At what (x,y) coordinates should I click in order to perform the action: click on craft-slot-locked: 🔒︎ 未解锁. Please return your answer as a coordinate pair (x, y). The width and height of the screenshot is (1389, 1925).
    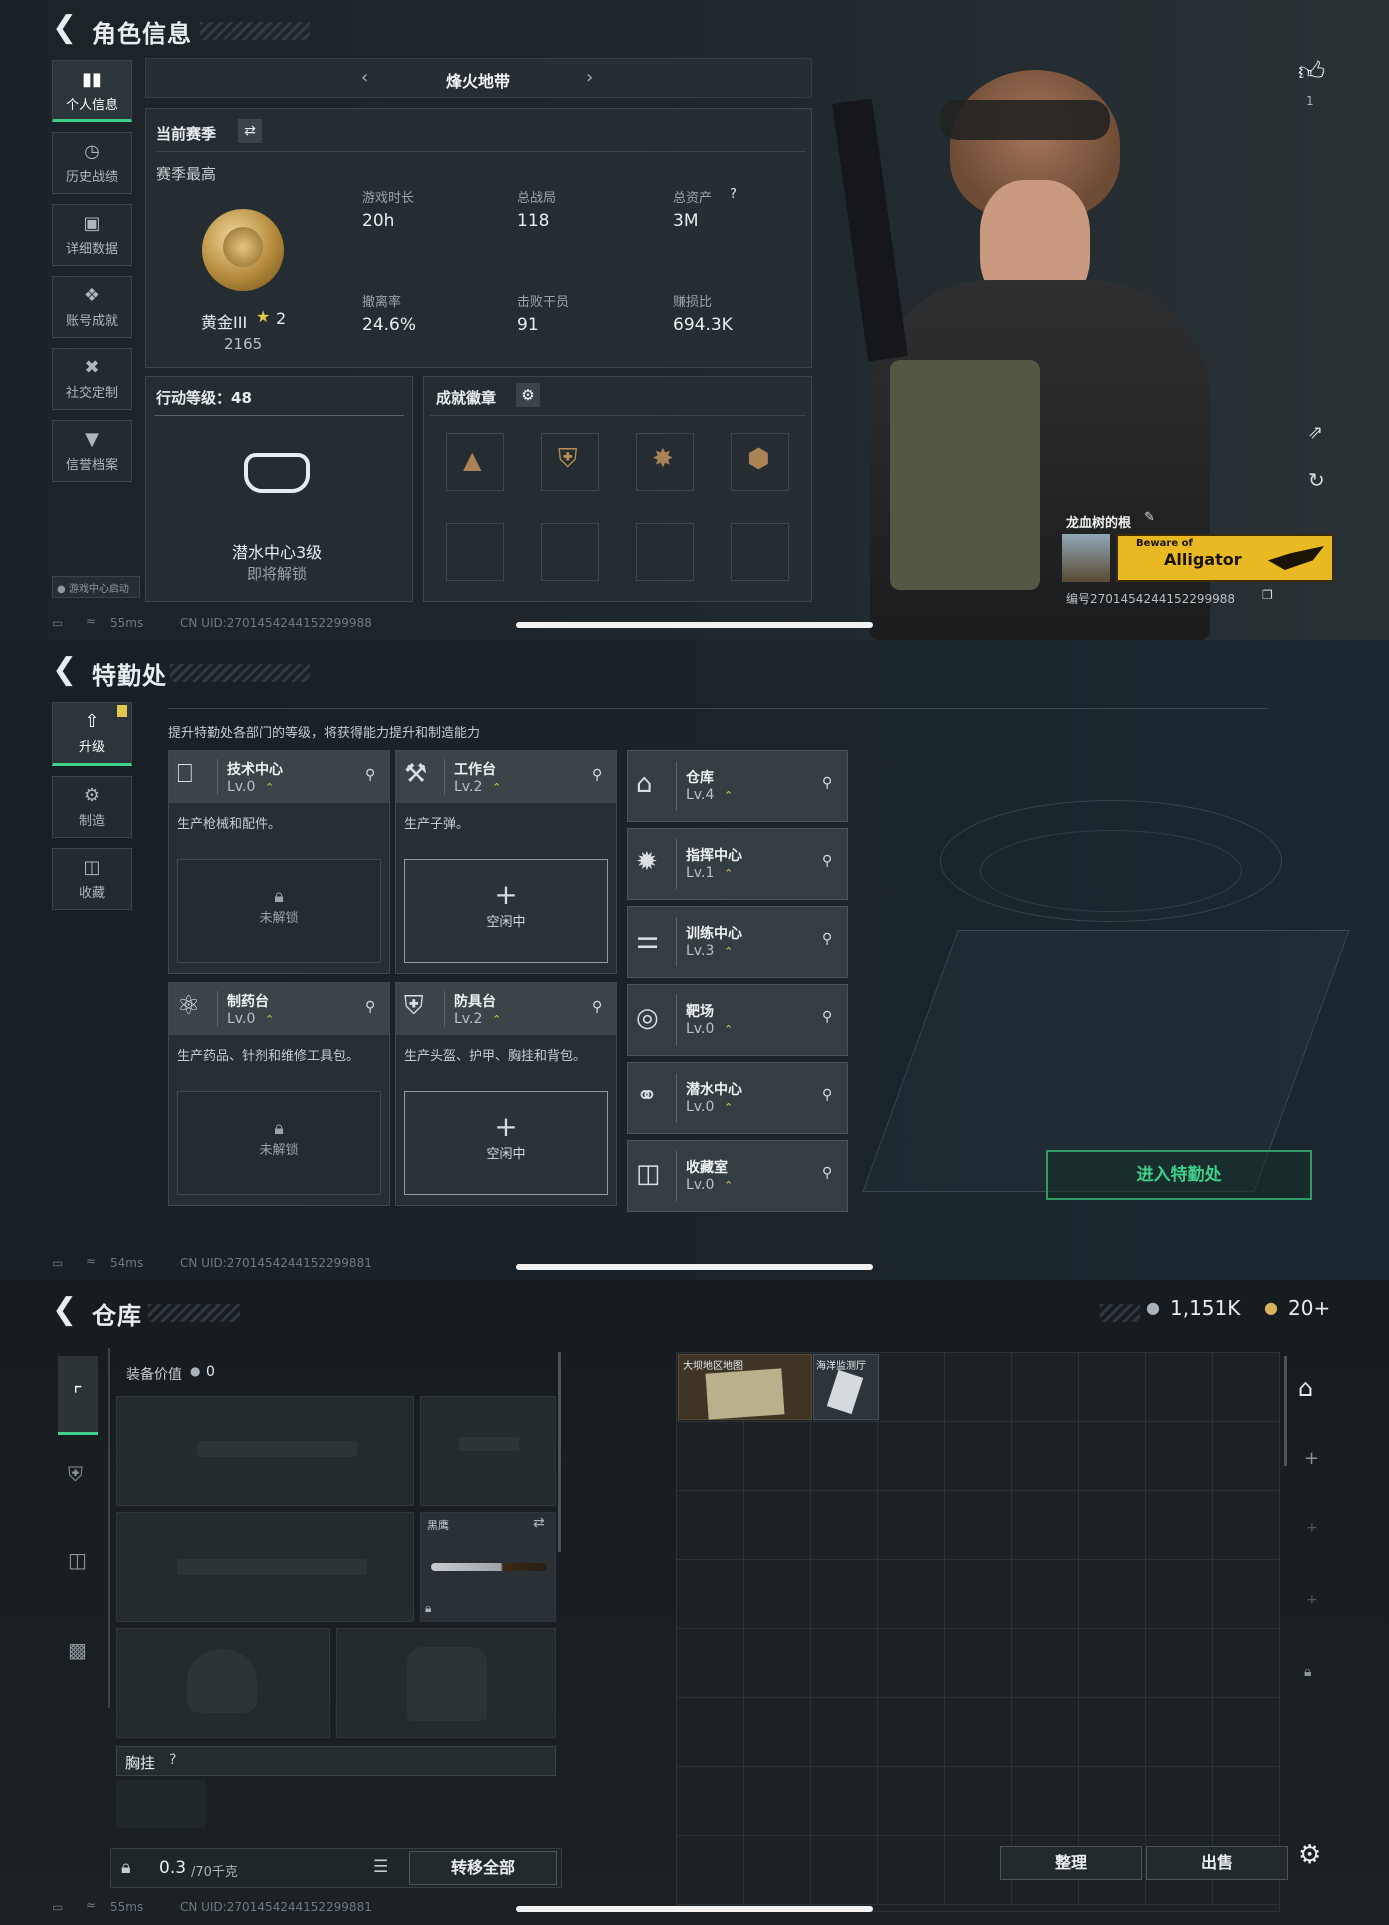
    Looking at the image, I should click on (279, 1143).